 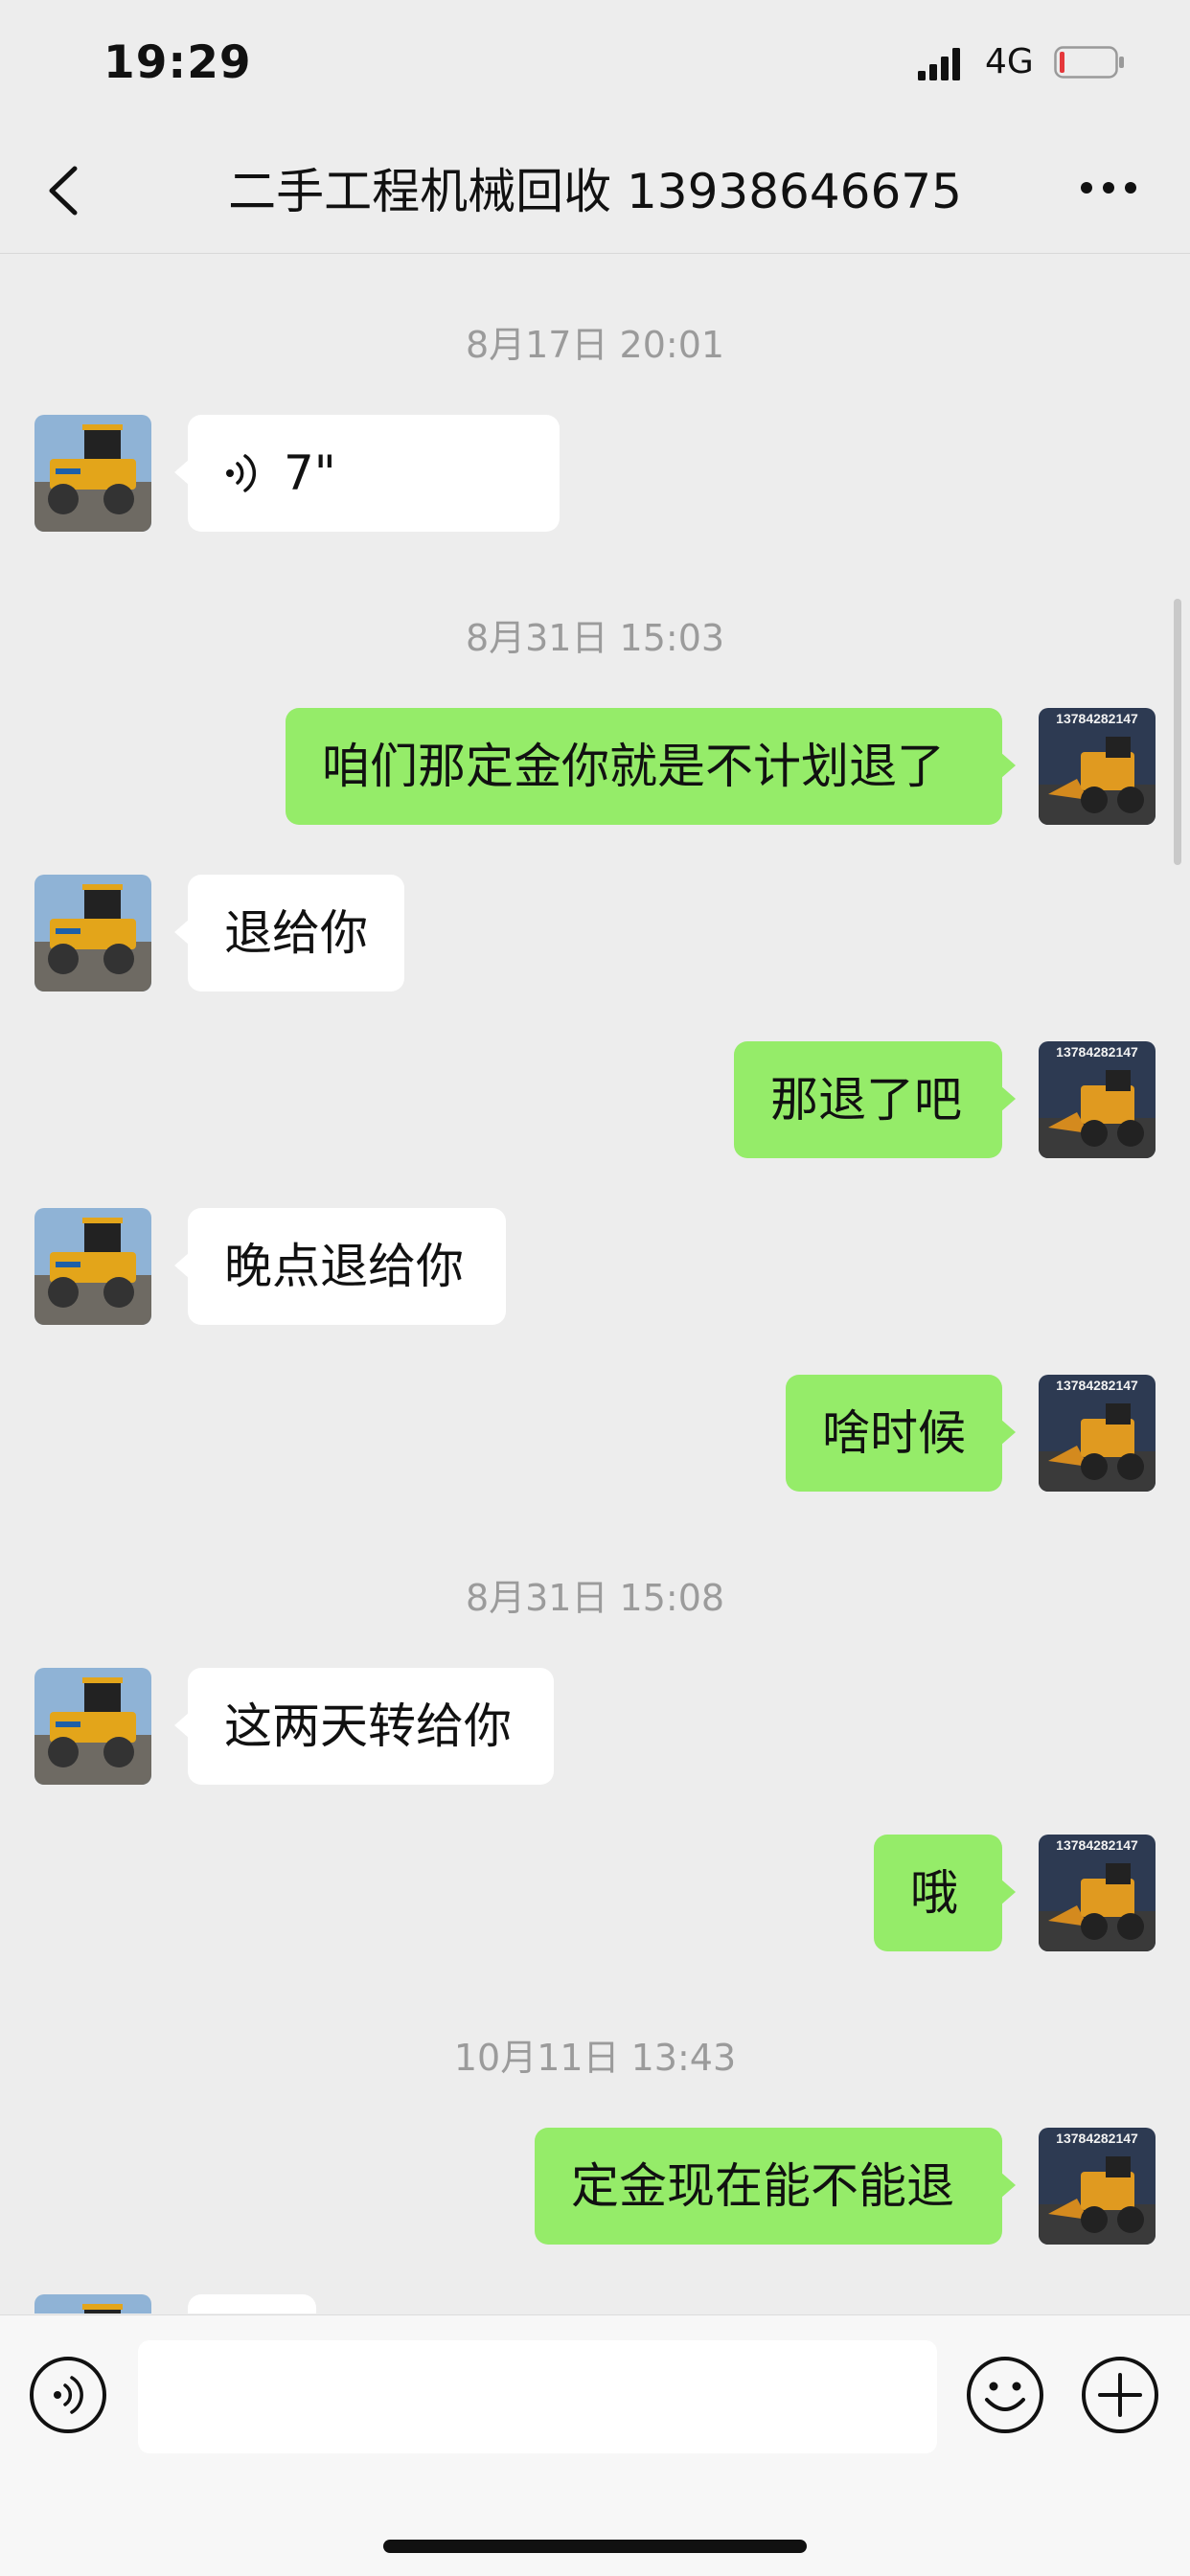 What do you see at coordinates (538, 2397) in the screenshot?
I see `message-input` at bounding box center [538, 2397].